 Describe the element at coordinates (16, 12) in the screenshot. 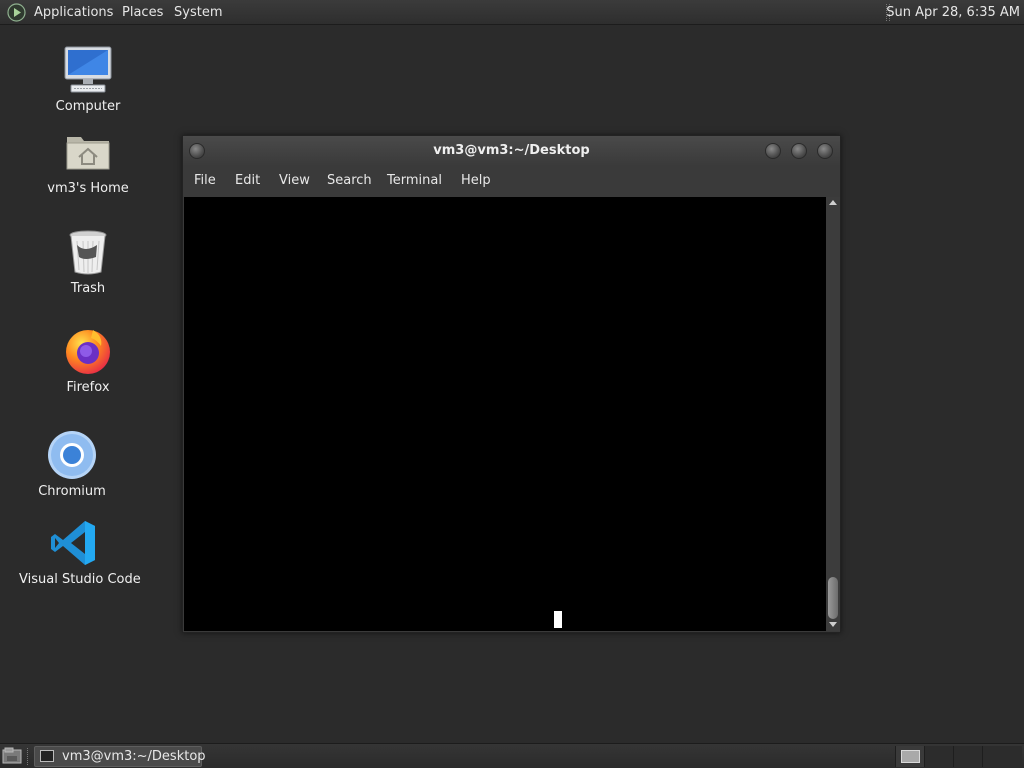

I see `applications-menu-icon` at that location.